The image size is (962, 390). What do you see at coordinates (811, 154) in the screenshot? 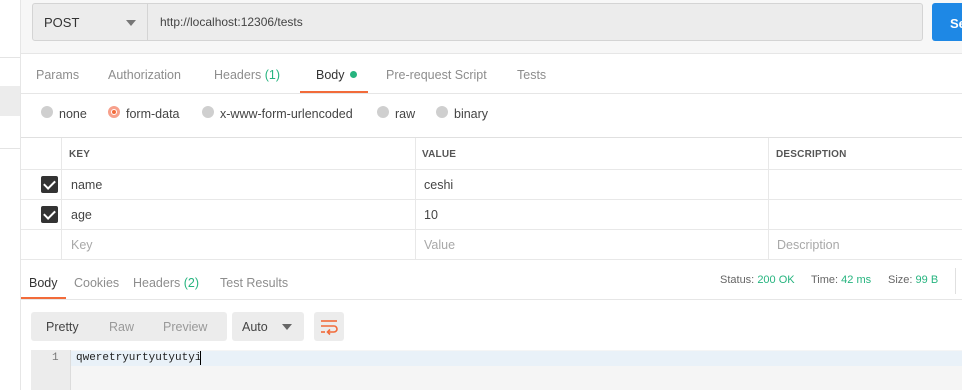
I see `column-header-description: DESCRIPTION` at bounding box center [811, 154].